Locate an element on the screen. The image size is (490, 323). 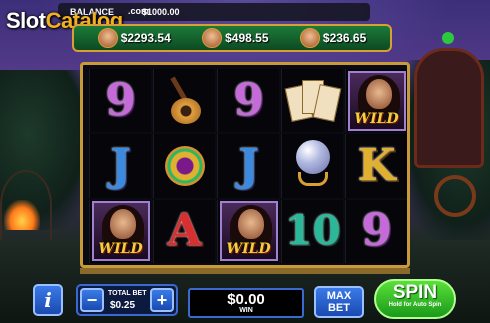
reel-cell: 10 is located at coordinates (312, 231).